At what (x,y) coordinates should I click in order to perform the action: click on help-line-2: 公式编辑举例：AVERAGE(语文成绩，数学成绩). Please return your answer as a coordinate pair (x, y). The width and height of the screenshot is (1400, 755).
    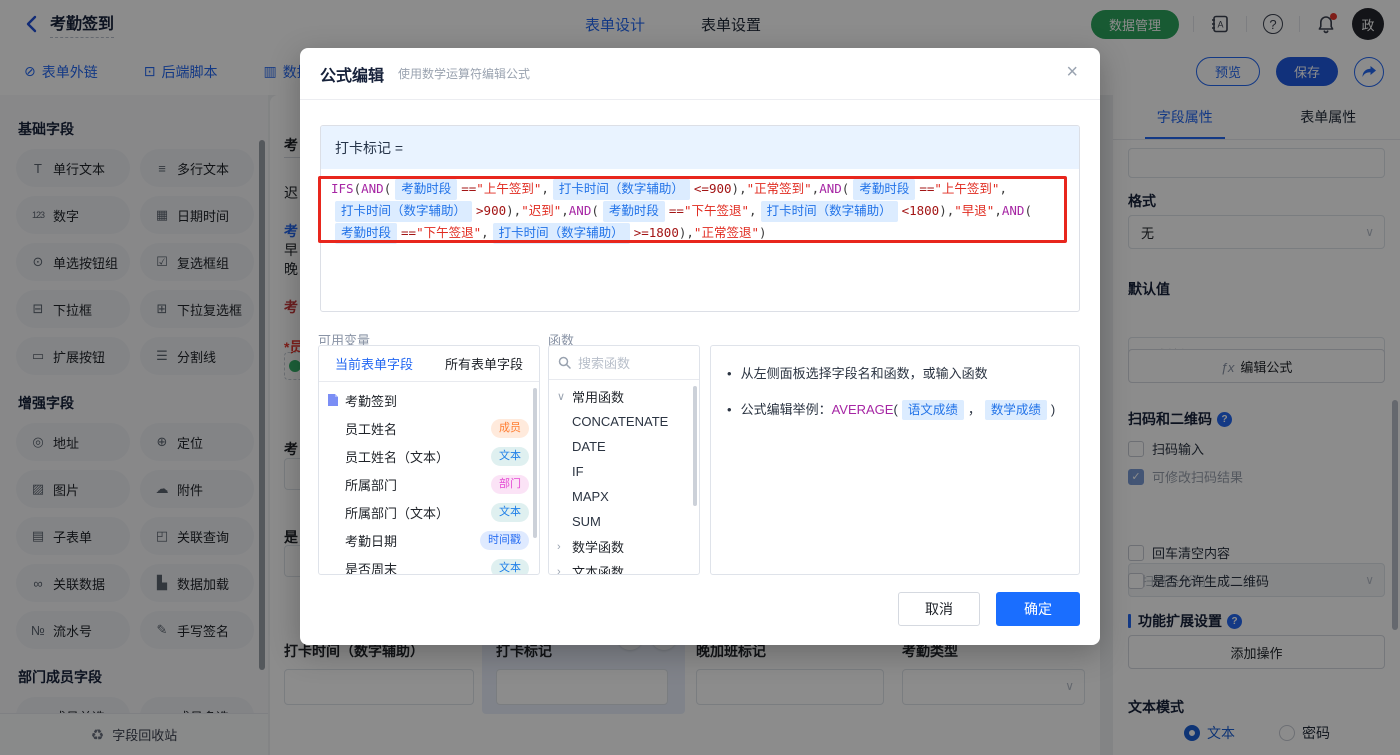
    Looking at the image, I should click on (898, 410).